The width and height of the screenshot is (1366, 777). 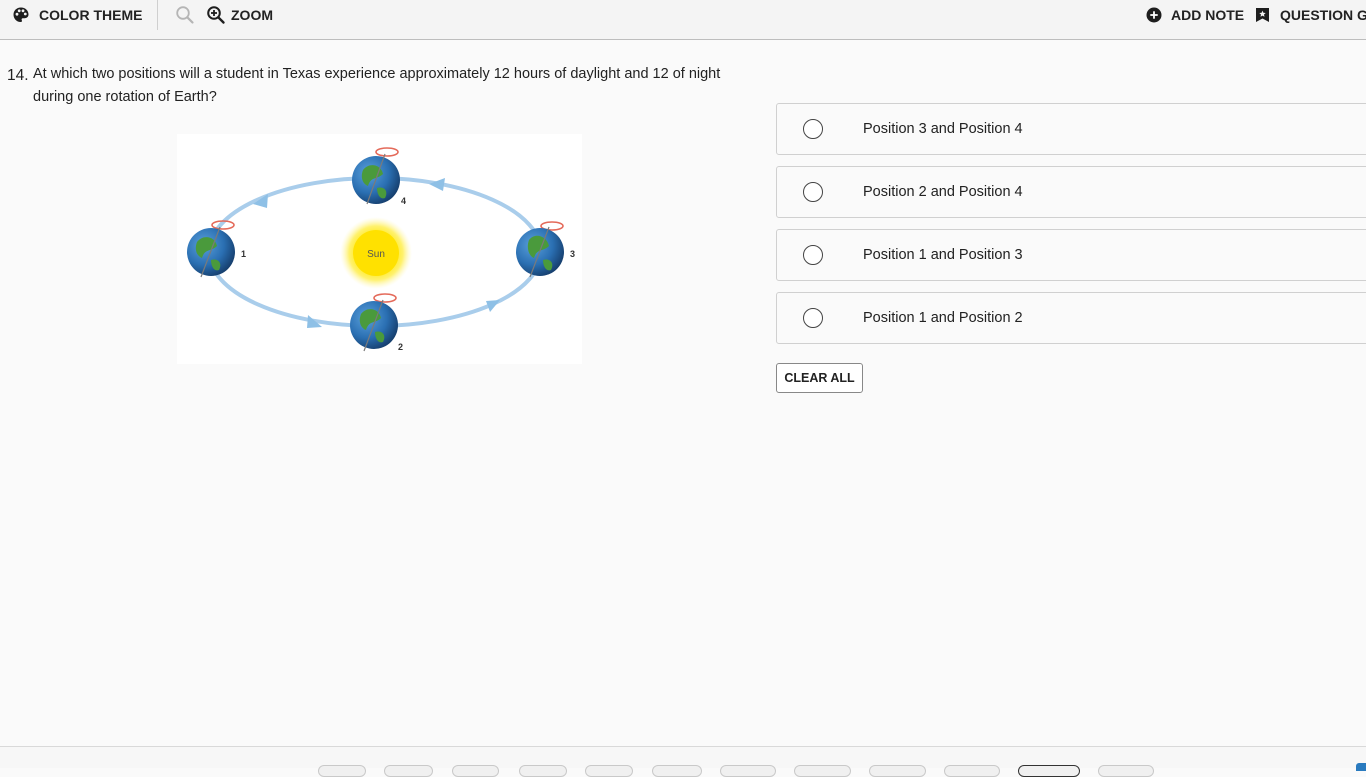 What do you see at coordinates (216, 15) in the screenshot?
I see `zoom-in-icon` at bounding box center [216, 15].